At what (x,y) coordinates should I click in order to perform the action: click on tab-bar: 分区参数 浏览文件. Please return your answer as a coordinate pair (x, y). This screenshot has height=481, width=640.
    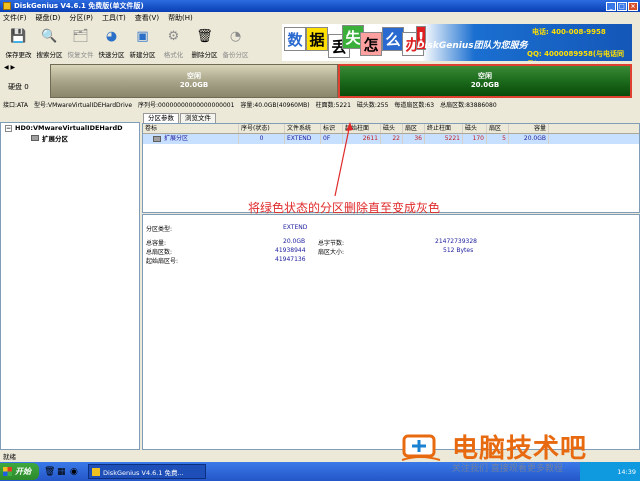
    Looking at the image, I should click on (179, 118).